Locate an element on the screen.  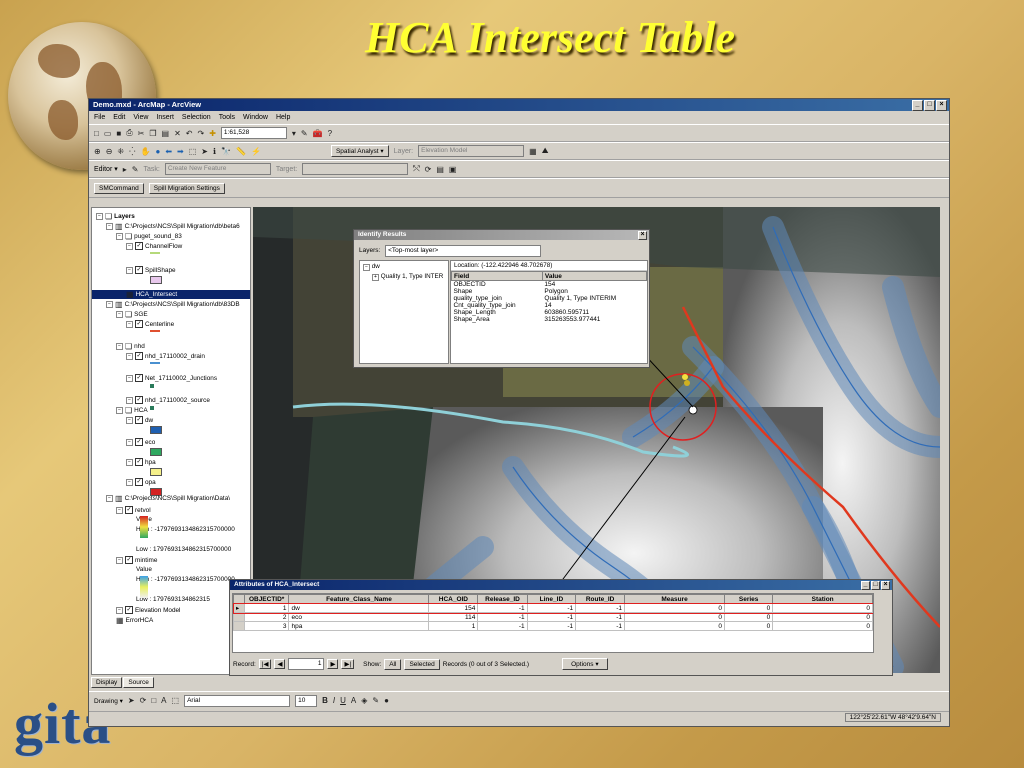
toc-row: − ✓ SpillShape is located at coordinates (151, 270).